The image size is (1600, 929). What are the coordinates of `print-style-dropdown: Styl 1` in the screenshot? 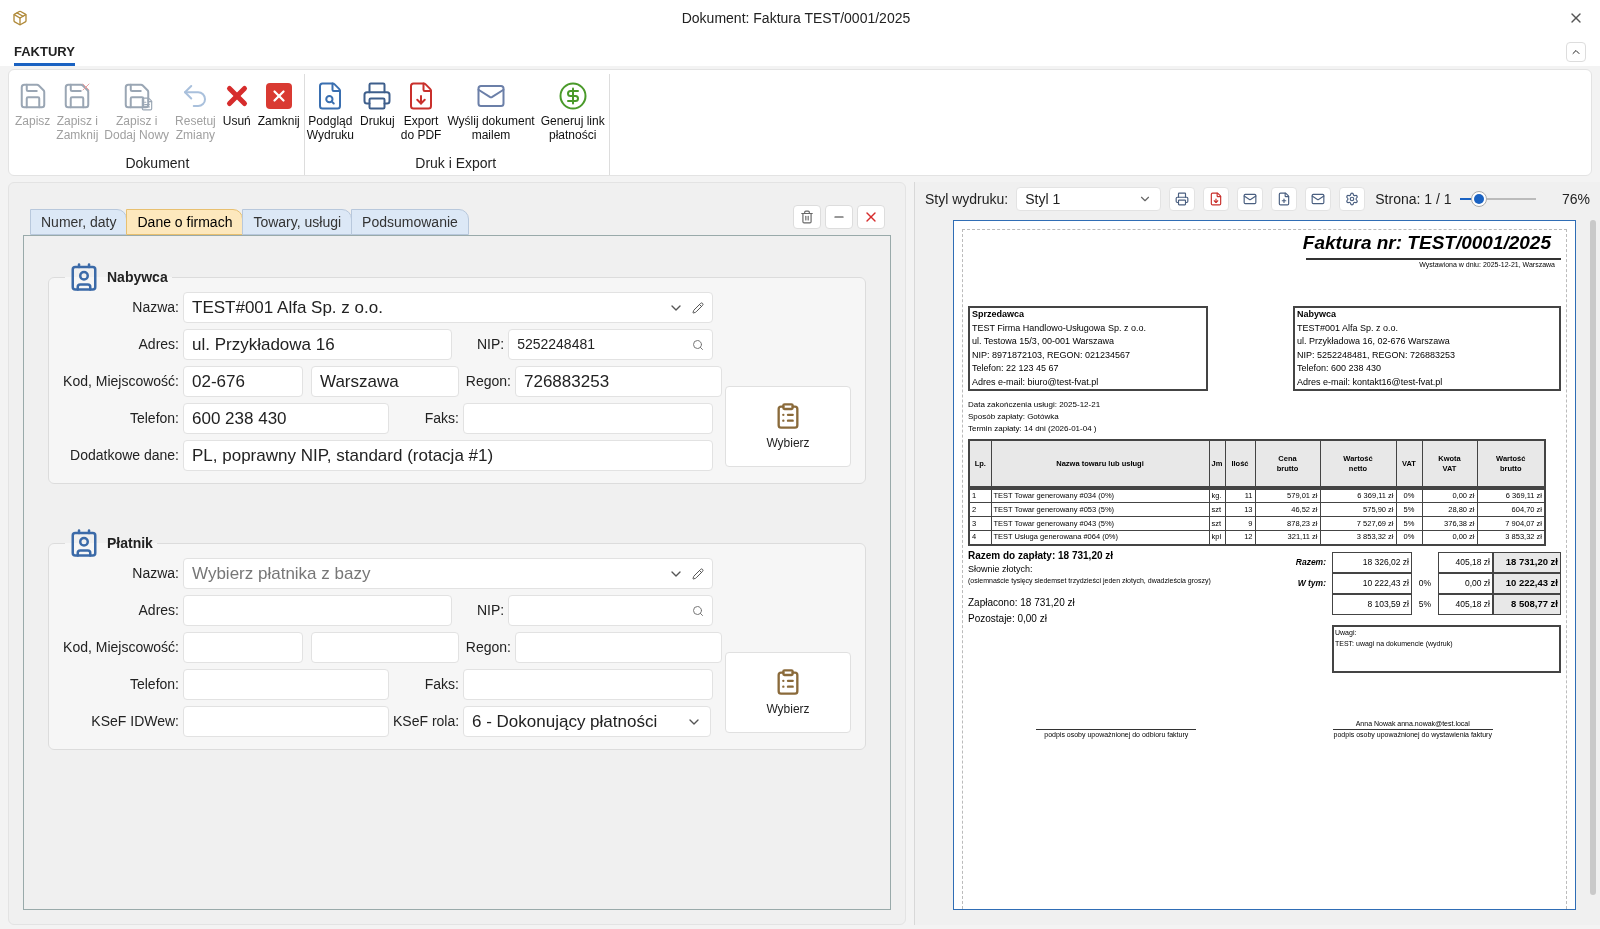 It's located at (1089, 199).